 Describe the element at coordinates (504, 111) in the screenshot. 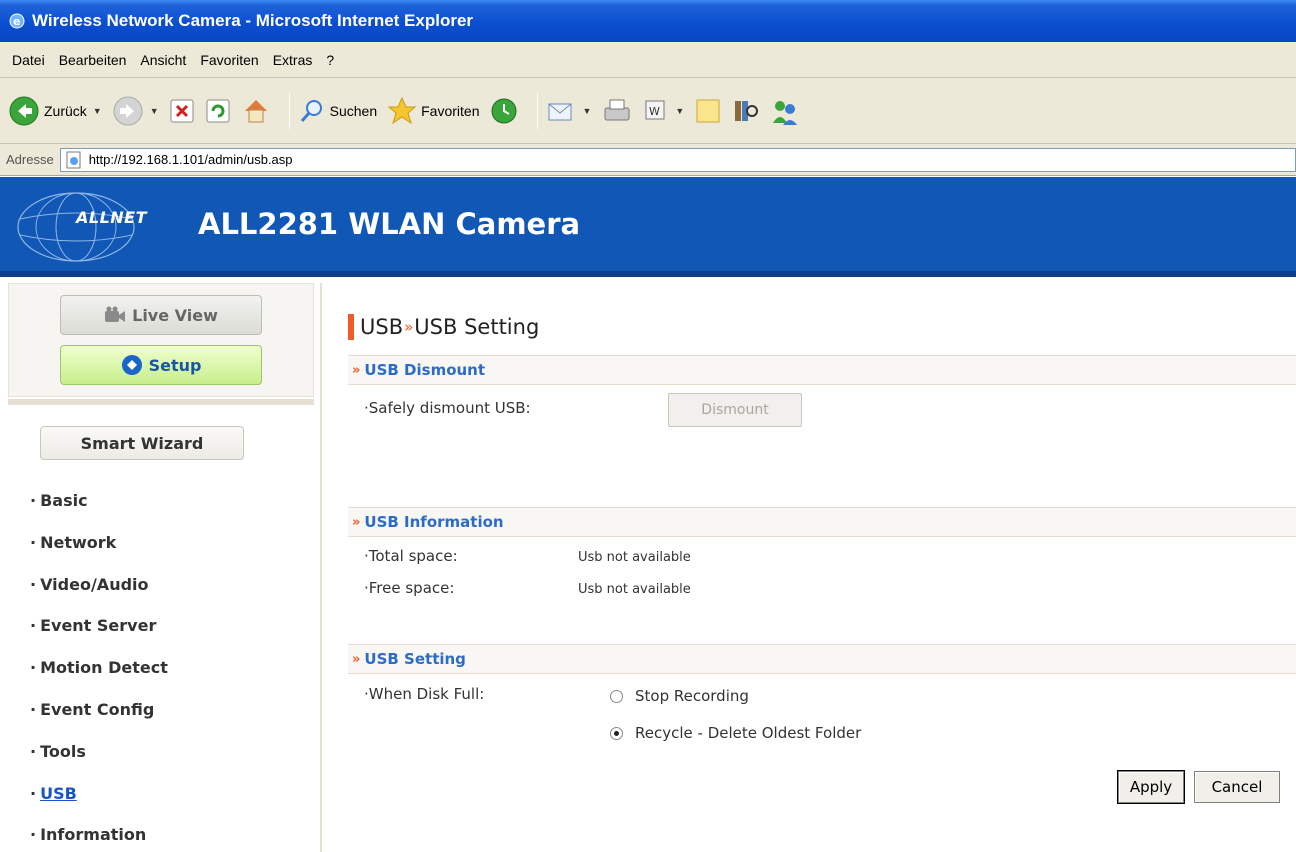

I see `history-button` at that location.